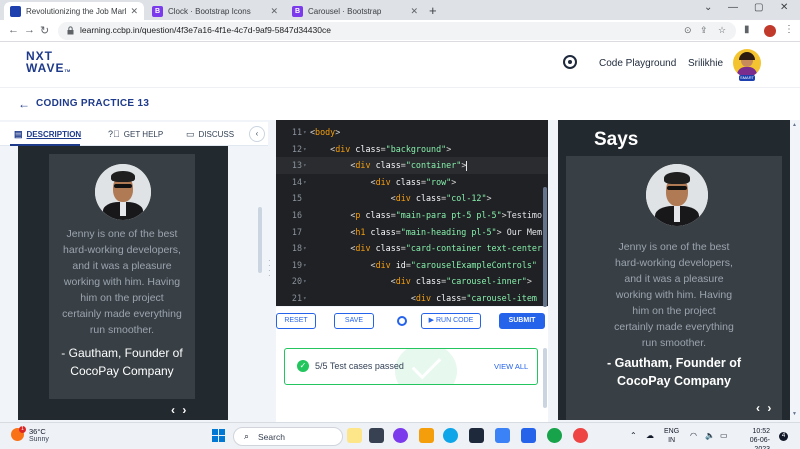 The height and width of the screenshot is (449, 800). I want to click on page-title-row: ← CODING PRACTICE 13, so click(400, 103).